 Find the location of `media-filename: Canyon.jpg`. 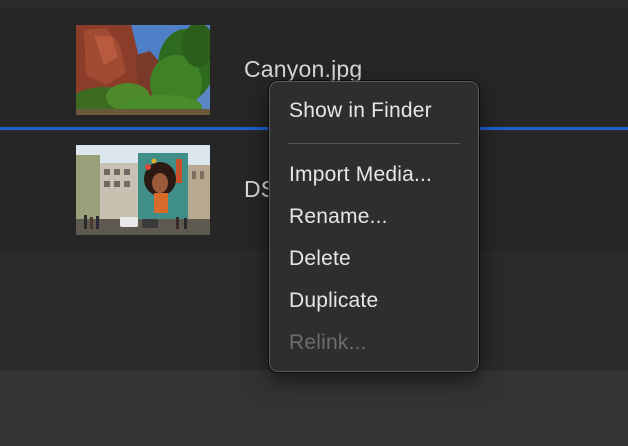

media-filename: Canyon.jpg is located at coordinates (303, 69).